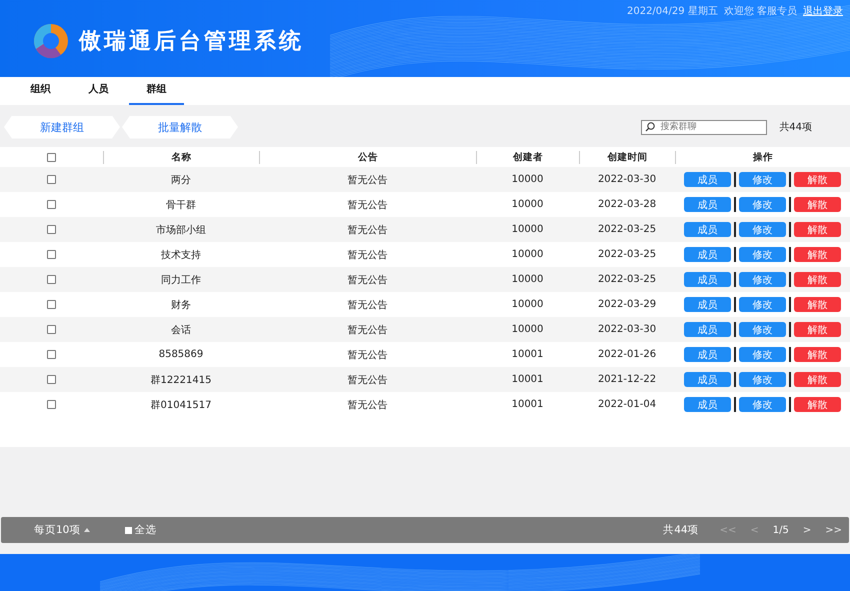 The image size is (850, 591). I want to click on caret-icon, so click(87, 530).